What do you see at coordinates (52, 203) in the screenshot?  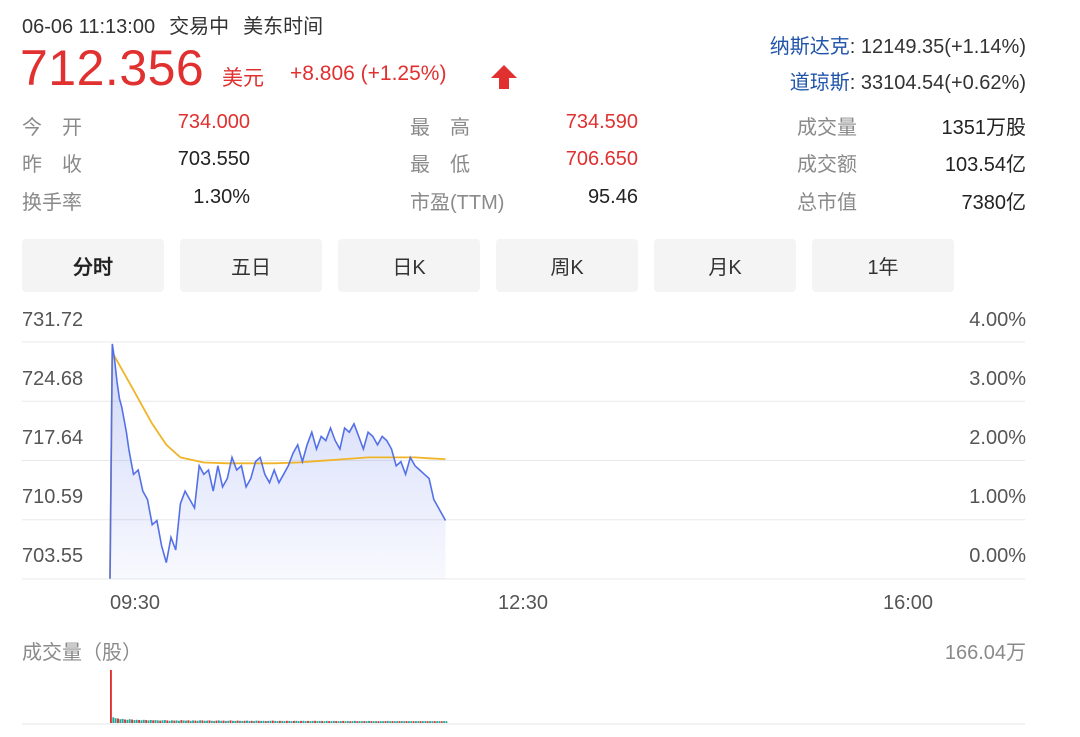 I see `turnover-rate-label: 换手率` at bounding box center [52, 203].